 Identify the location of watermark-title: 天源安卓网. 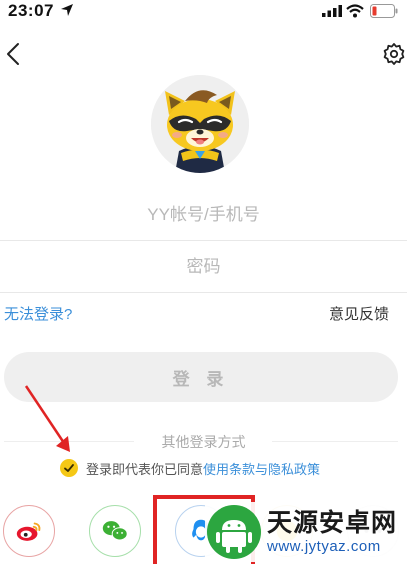
(332, 523).